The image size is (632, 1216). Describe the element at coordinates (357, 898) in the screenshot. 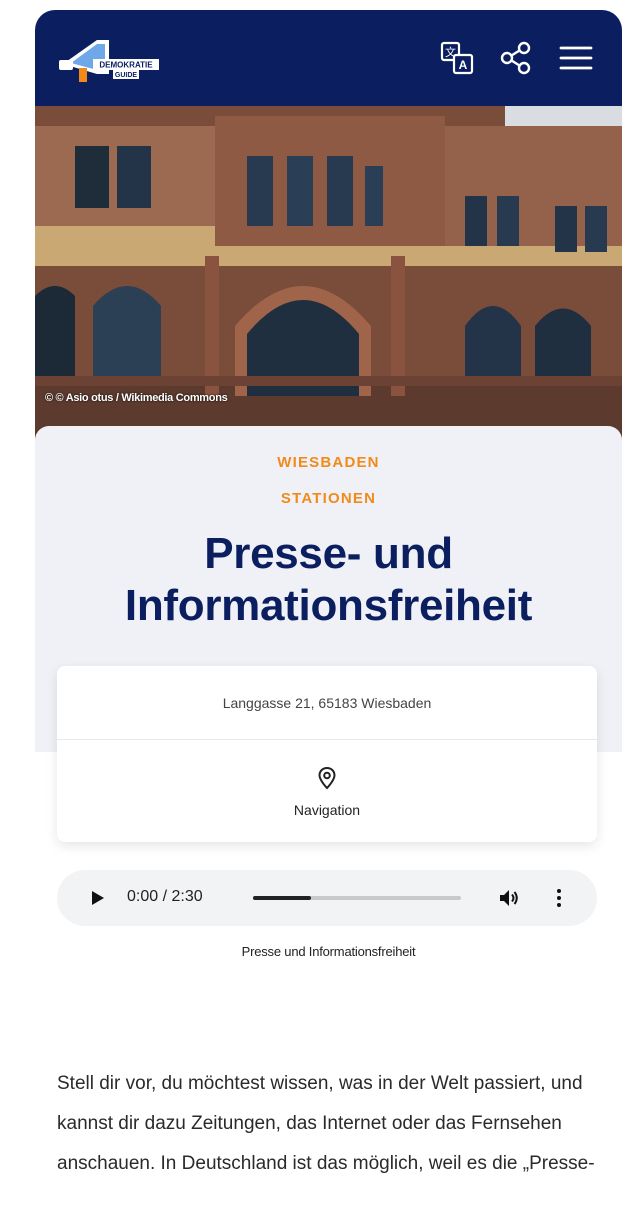

I see `audio-progress-bar` at that location.